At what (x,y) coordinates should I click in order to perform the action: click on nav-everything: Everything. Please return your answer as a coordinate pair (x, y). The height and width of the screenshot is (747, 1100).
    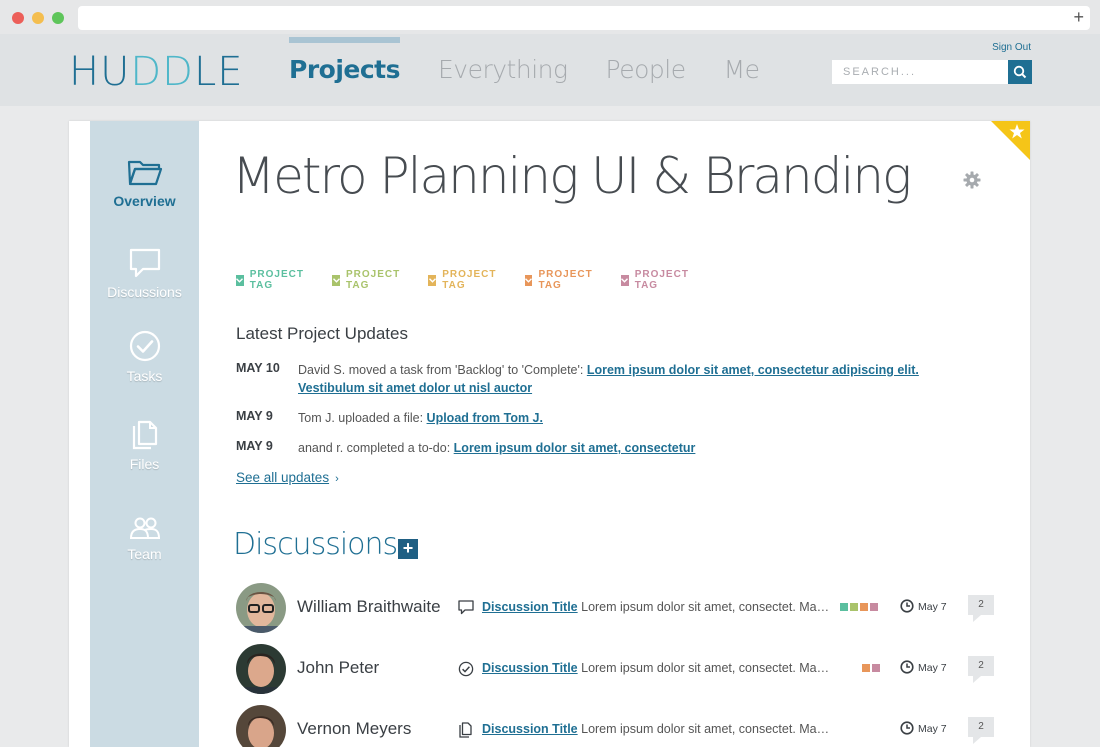
    Looking at the image, I should click on (503, 70).